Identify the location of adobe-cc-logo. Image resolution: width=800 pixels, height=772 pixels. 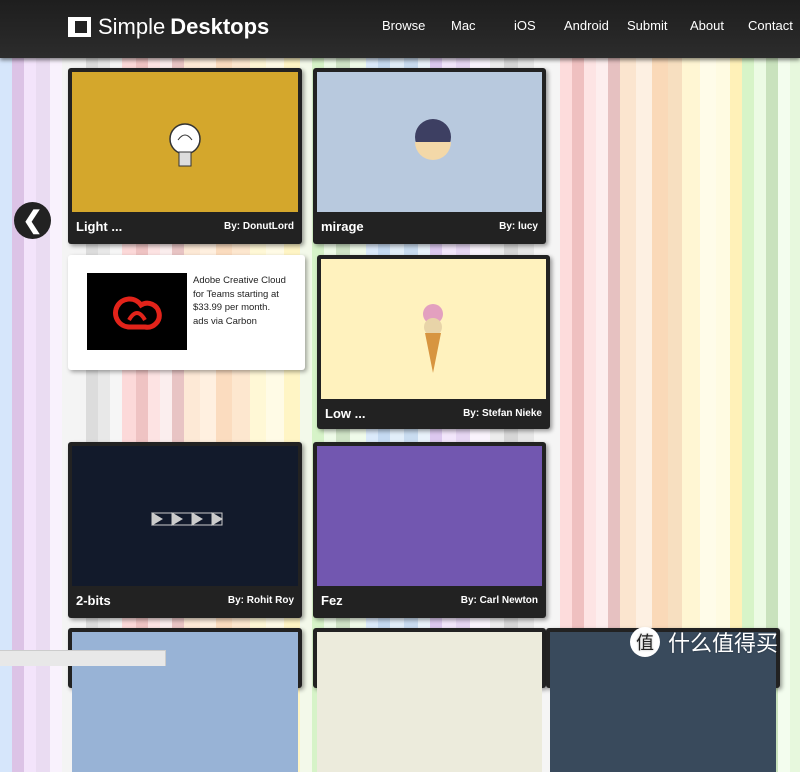
(137, 311).